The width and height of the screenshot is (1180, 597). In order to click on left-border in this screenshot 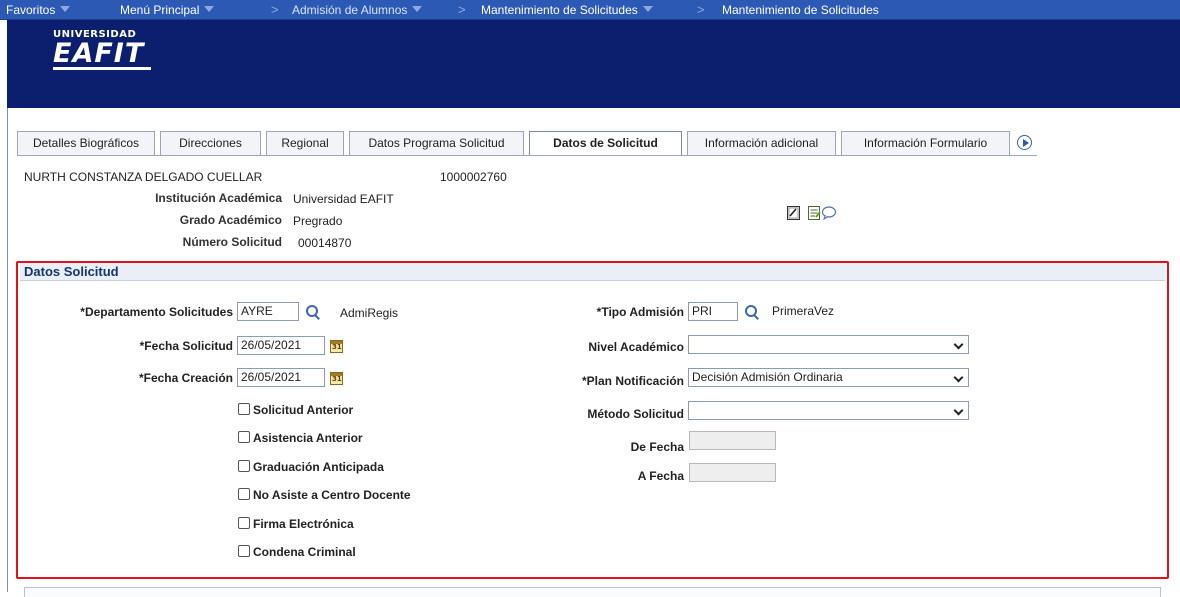, I will do `click(7, 350)`.